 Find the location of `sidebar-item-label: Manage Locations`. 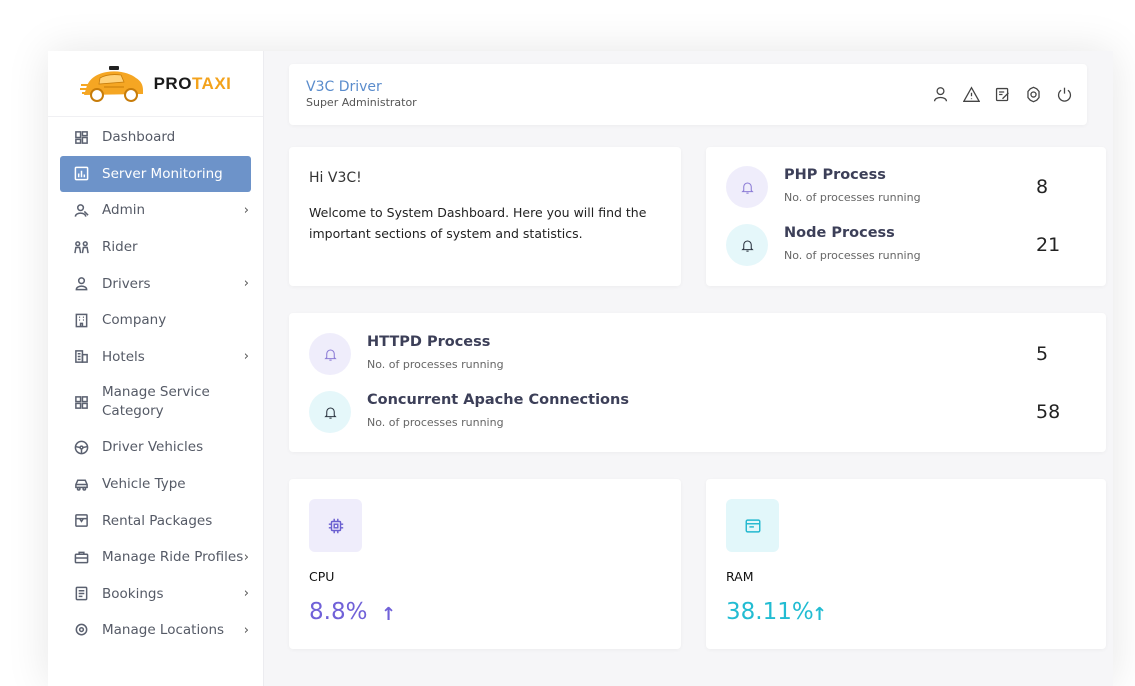

sidebar-item-label: Manage Locations is located at coordinates (163, 630).